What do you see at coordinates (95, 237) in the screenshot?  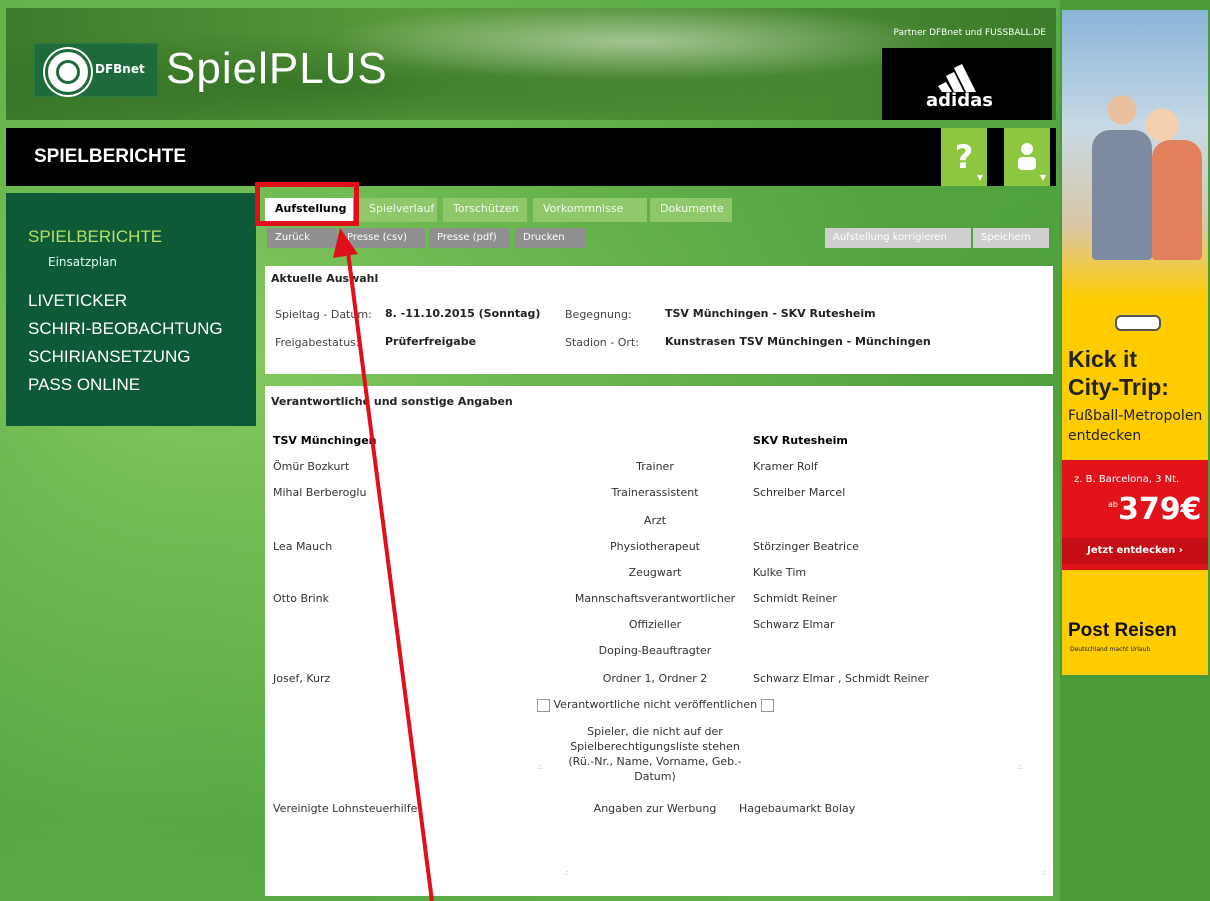 I see `sidebar-item-spielberichte: SPIELBERICHTE` at bounding box center [95, 237].